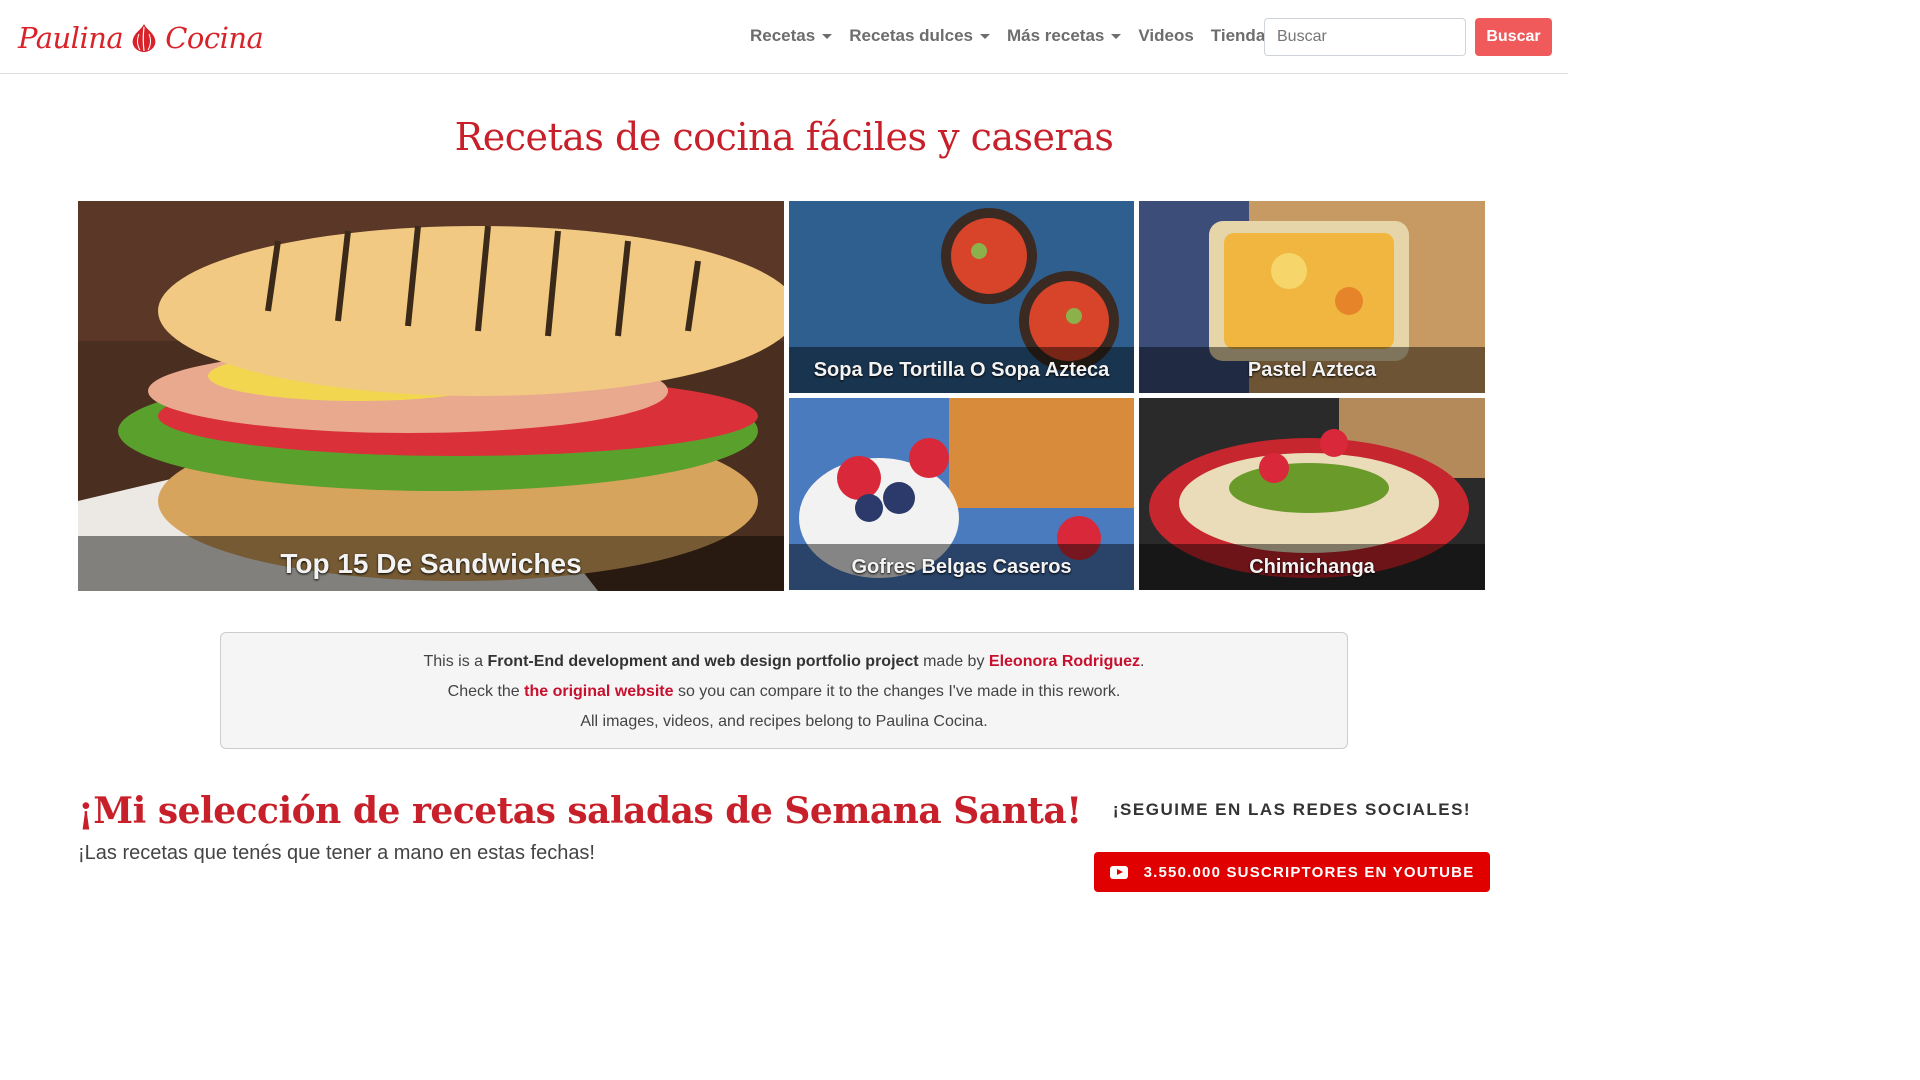  Describe the element at coordinates (911, 35) in the screenshot. I see `nav-item-label: Recetas dulces` at that location.